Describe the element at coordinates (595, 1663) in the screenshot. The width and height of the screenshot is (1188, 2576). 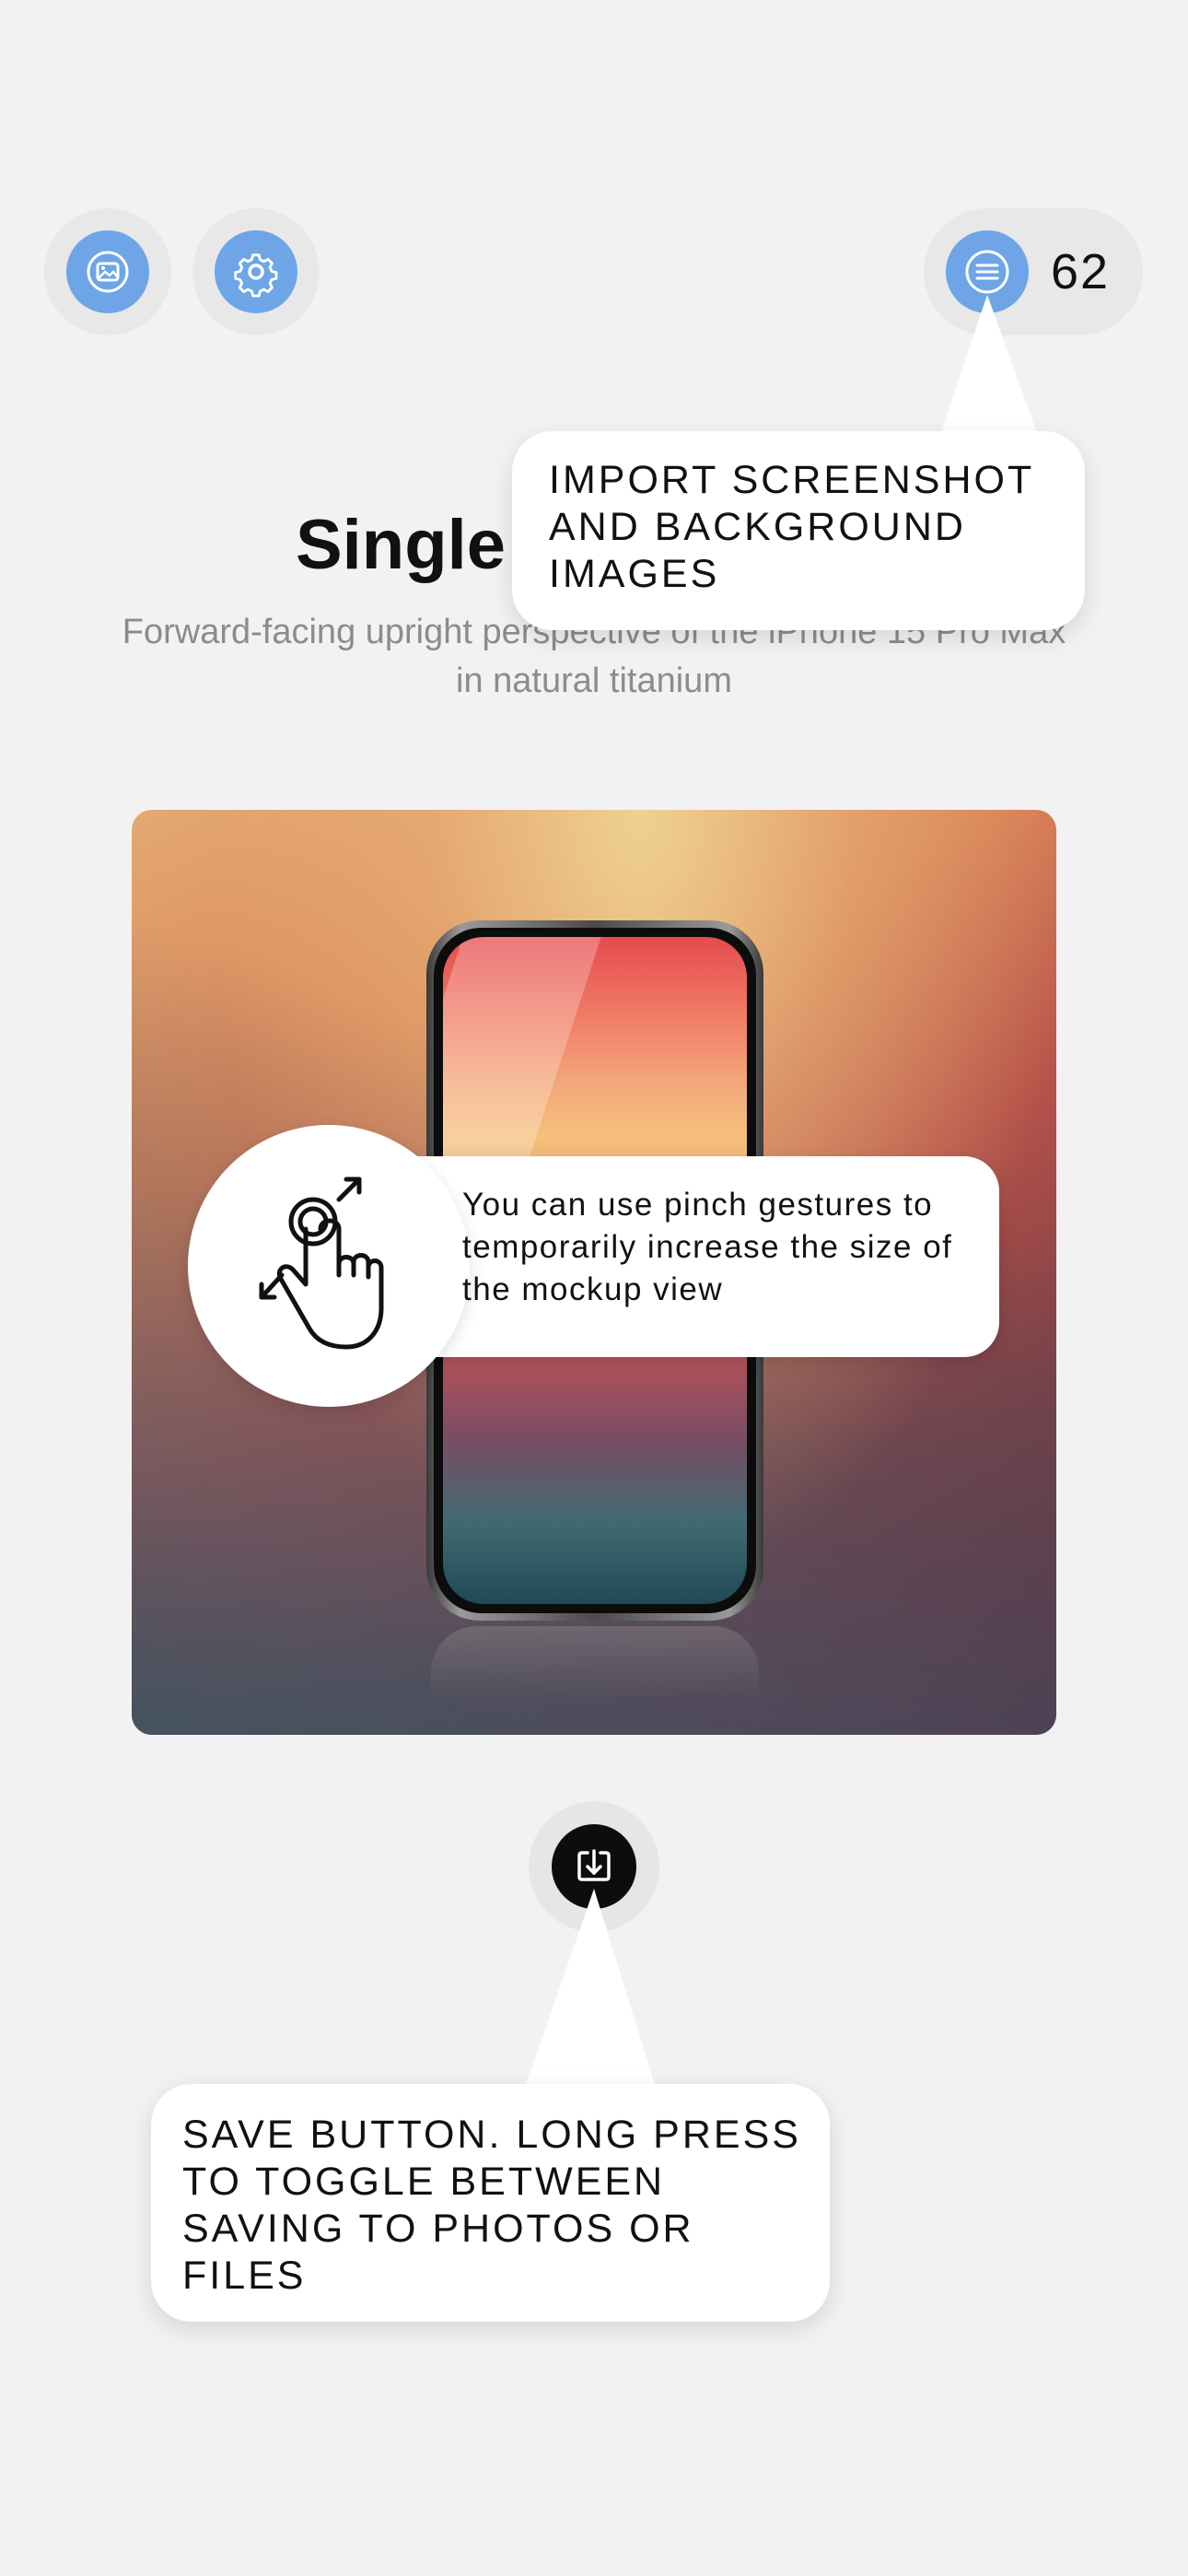
I see `phone-reflection` at that location.